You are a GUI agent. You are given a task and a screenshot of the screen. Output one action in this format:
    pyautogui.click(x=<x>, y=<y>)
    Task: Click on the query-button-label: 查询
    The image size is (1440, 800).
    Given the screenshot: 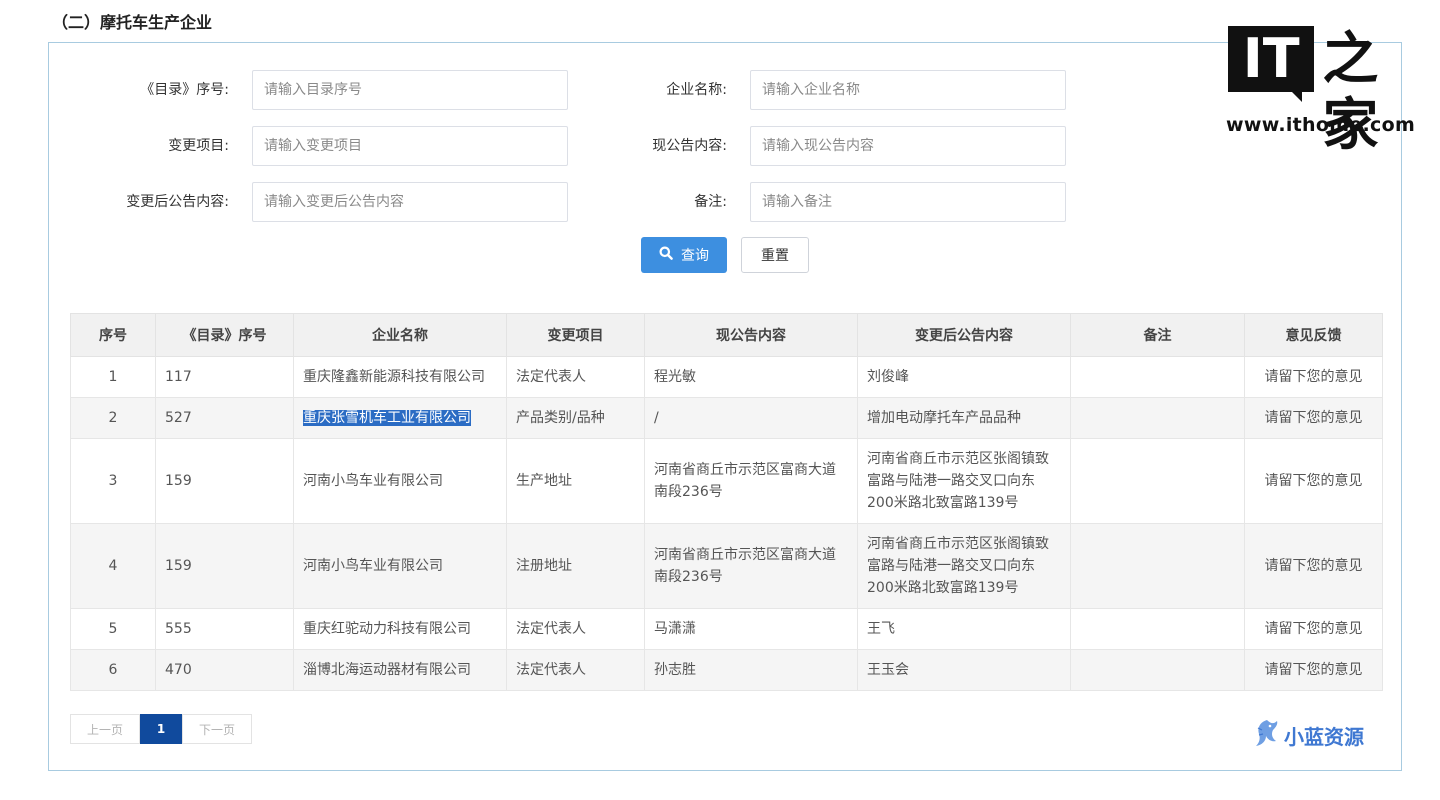 What is the action you would take?
    pyautogui.click(x=695, y=256)
    